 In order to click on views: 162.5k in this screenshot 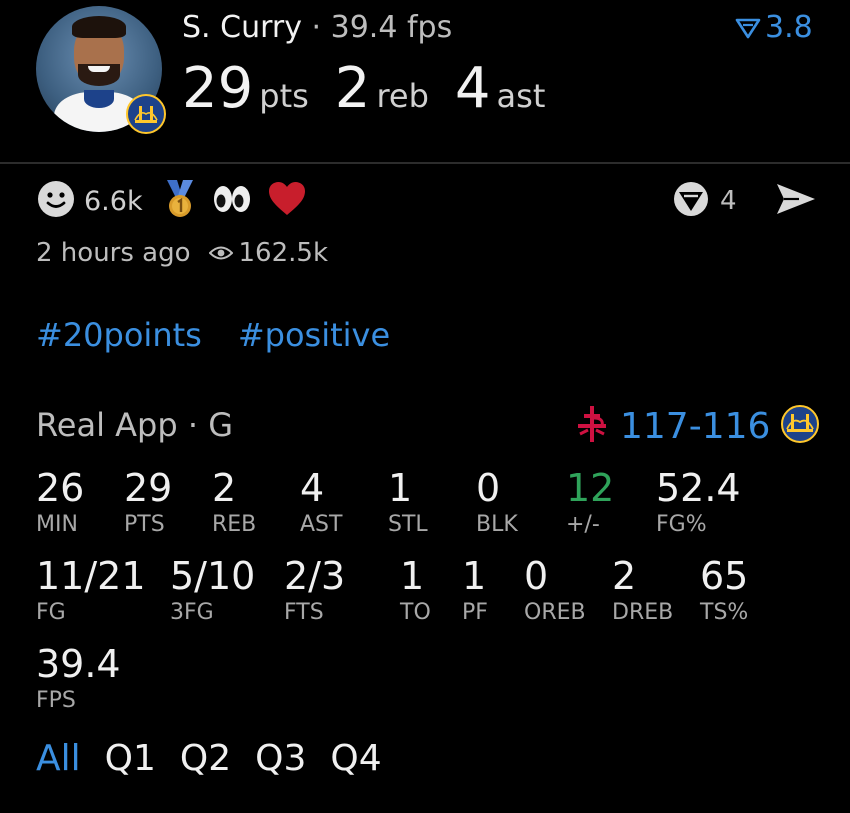, I will do `click(268, 253)`.